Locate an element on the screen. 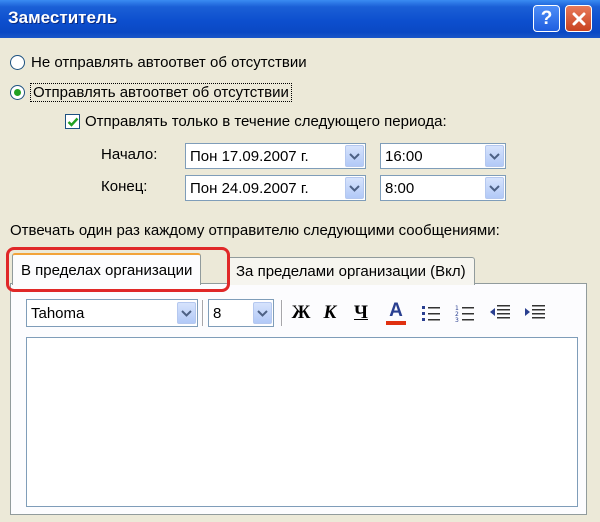 This screenshot has width=600, height=522. bullets-icon is located at coordinates (431, 313).